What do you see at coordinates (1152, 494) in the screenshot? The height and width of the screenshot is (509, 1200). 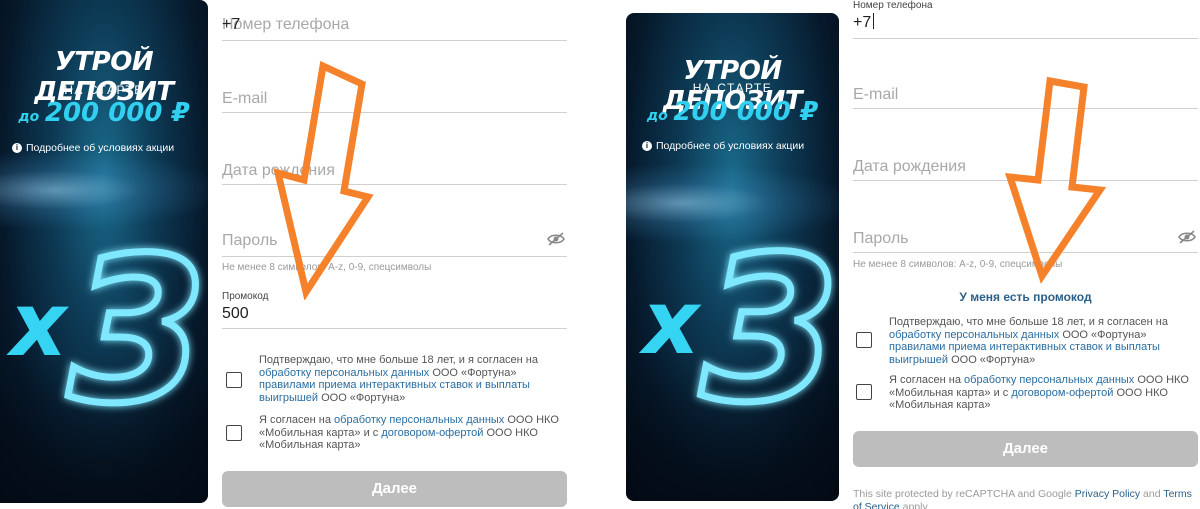 I see `recaptcha-text-b: and` at bounding box center [1152, 494].